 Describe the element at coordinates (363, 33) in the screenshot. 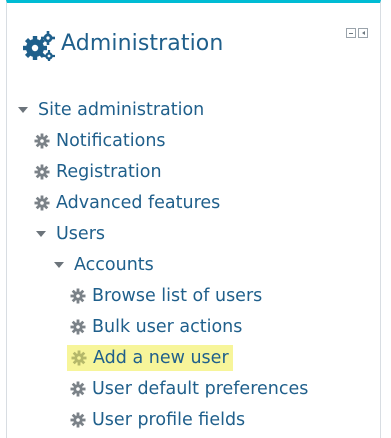

I see `dock-block-icon` at that location.